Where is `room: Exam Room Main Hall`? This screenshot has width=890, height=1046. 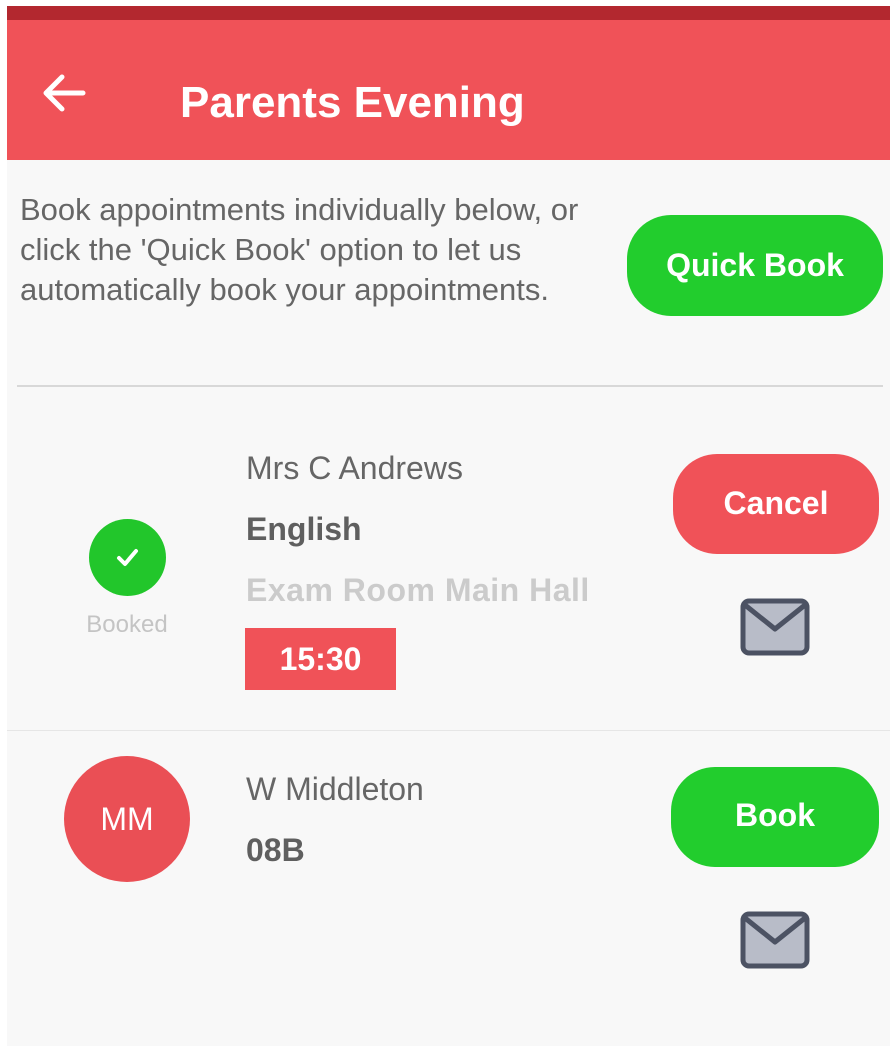
room: Exam Room Main Hall is located at coordinates (418, 590).